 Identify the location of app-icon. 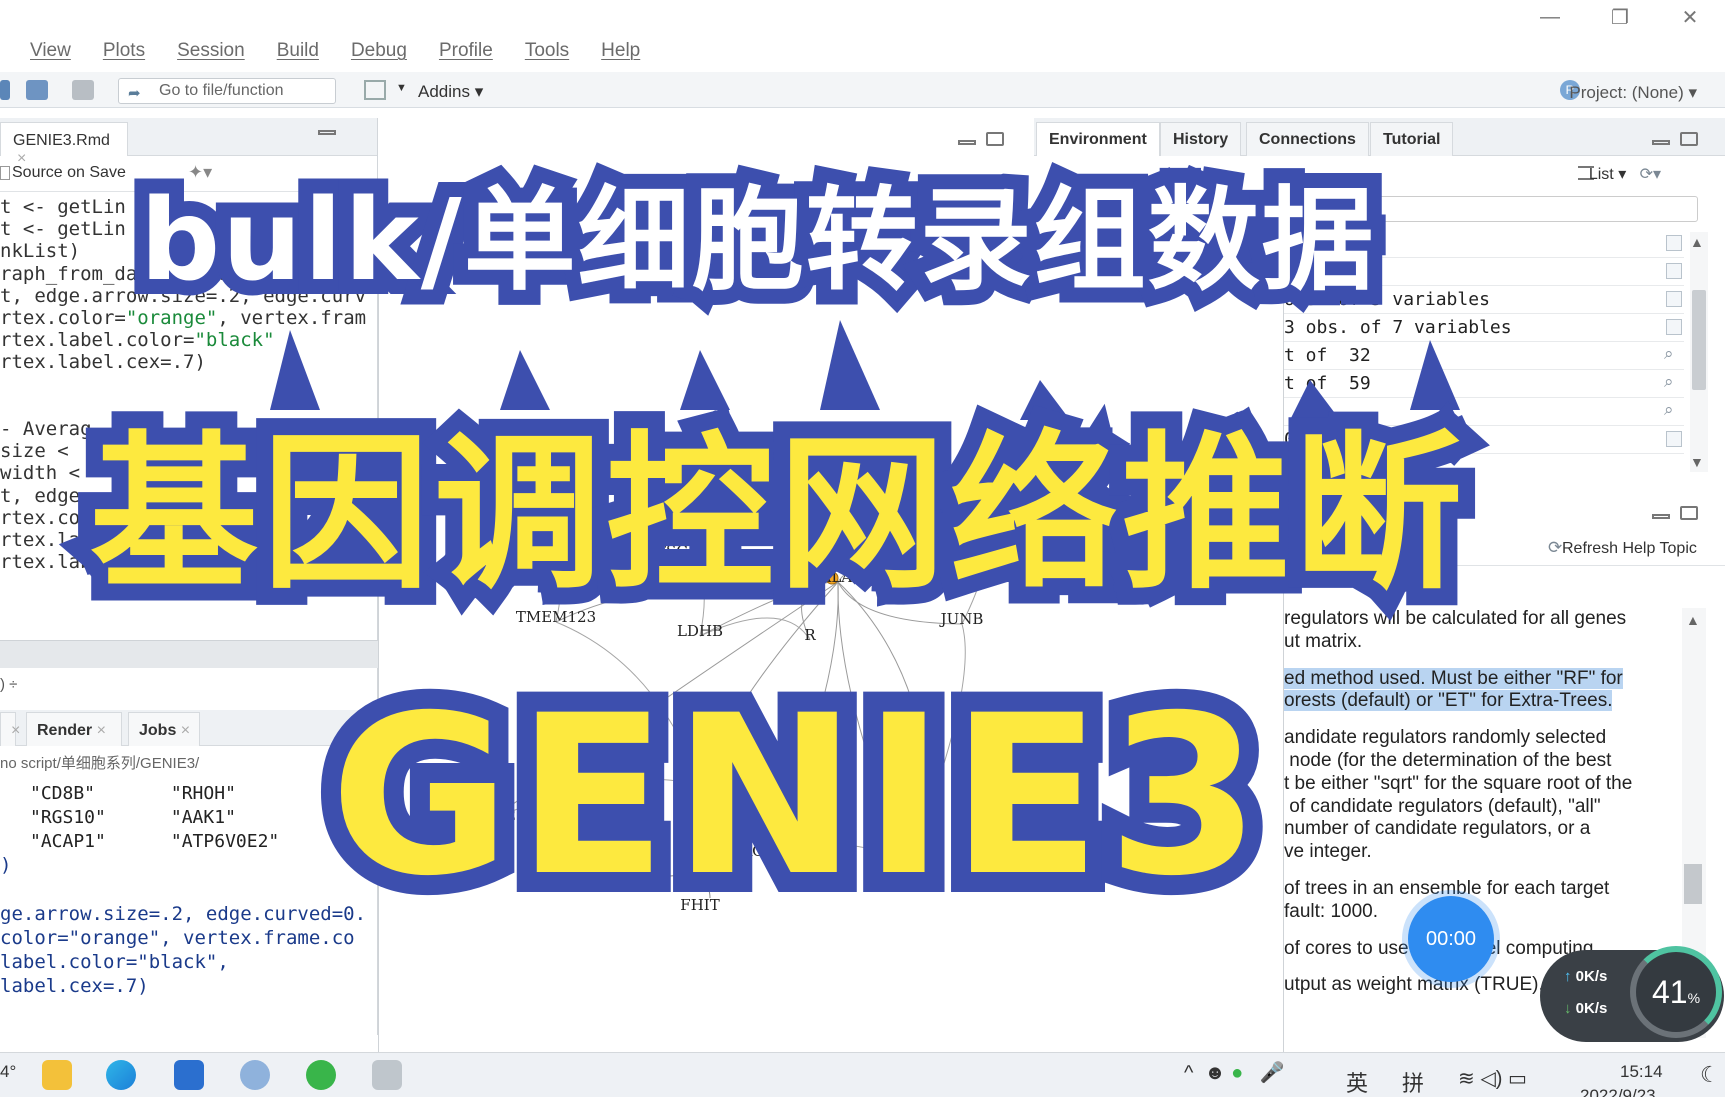
(387, 1075).